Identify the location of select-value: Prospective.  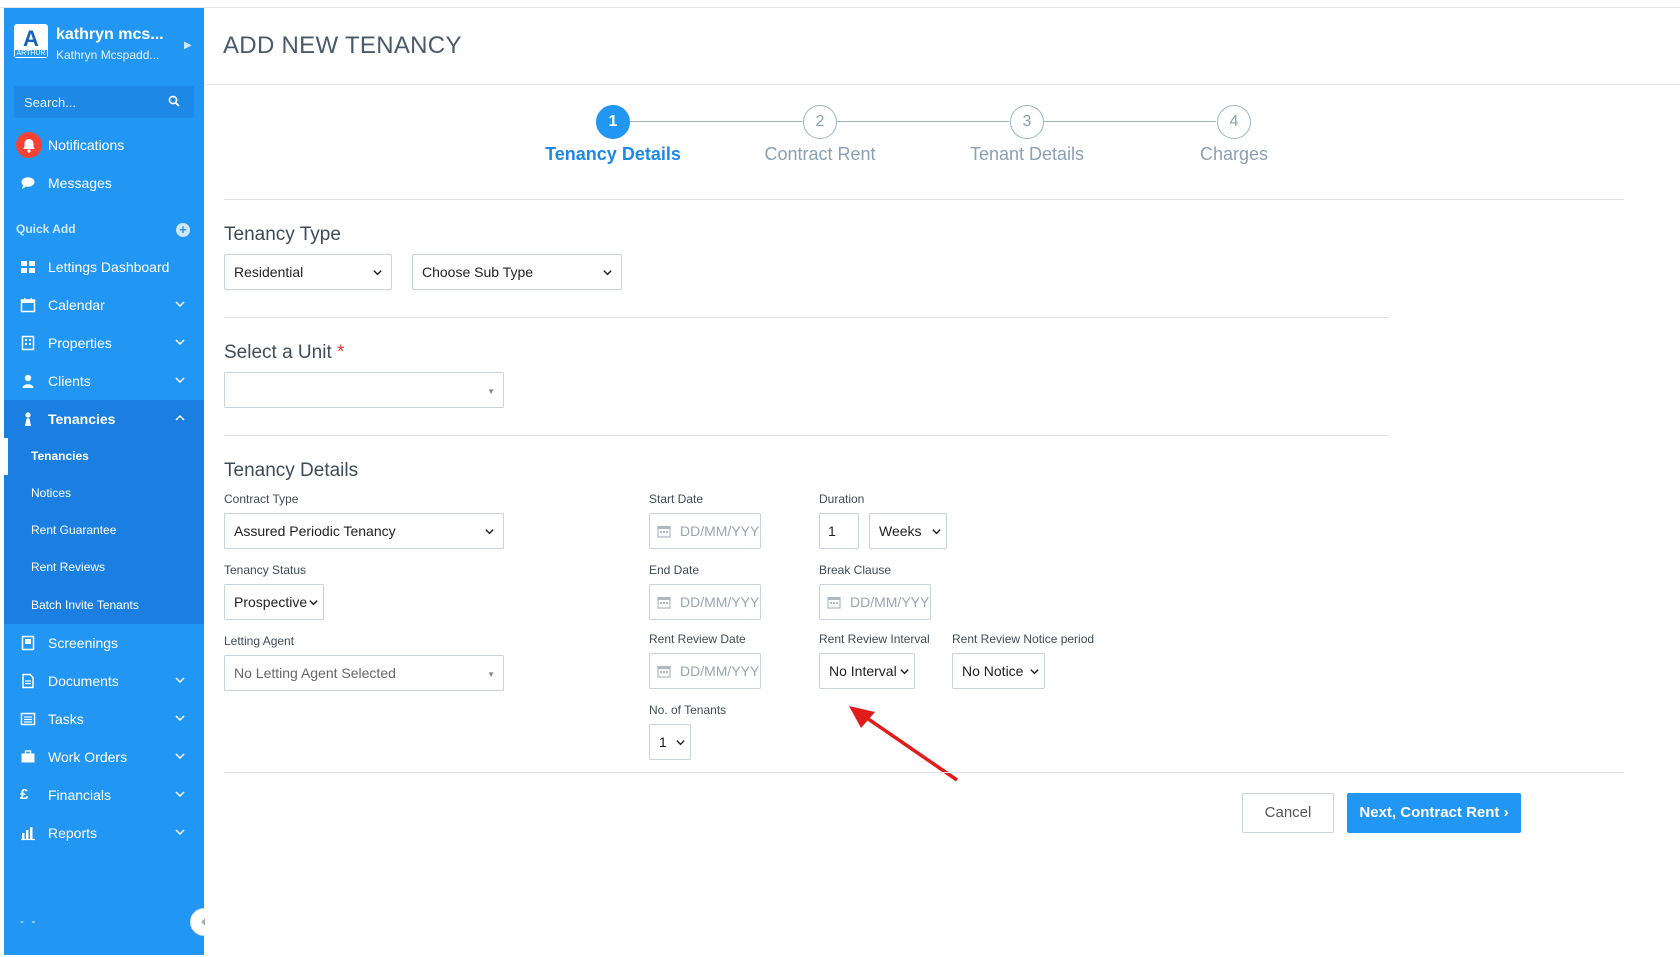
(271, 602).